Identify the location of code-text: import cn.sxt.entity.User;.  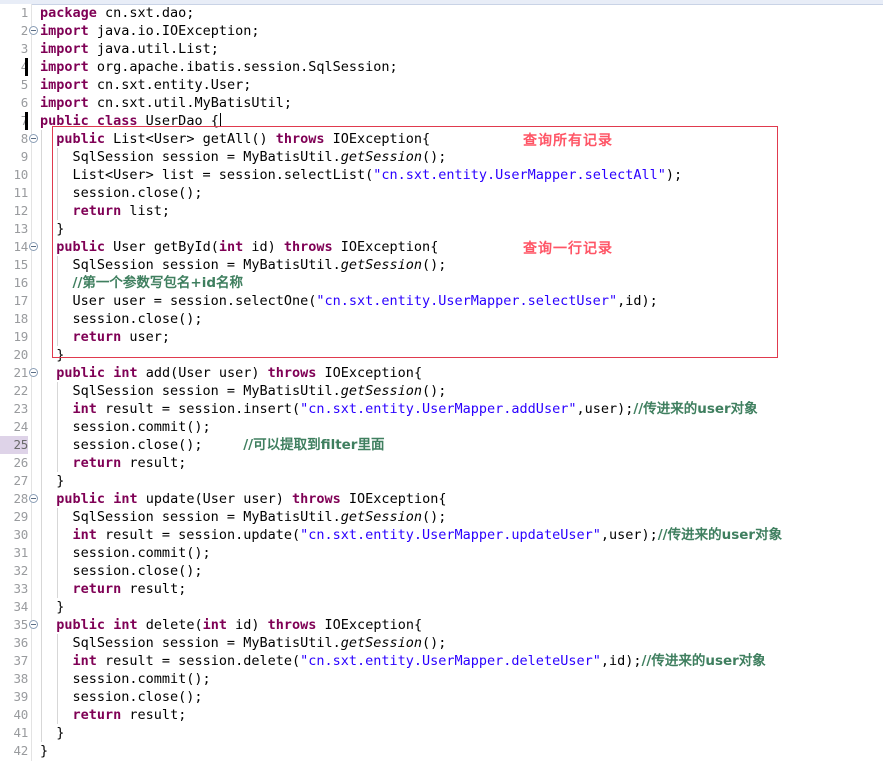
(145, 85).